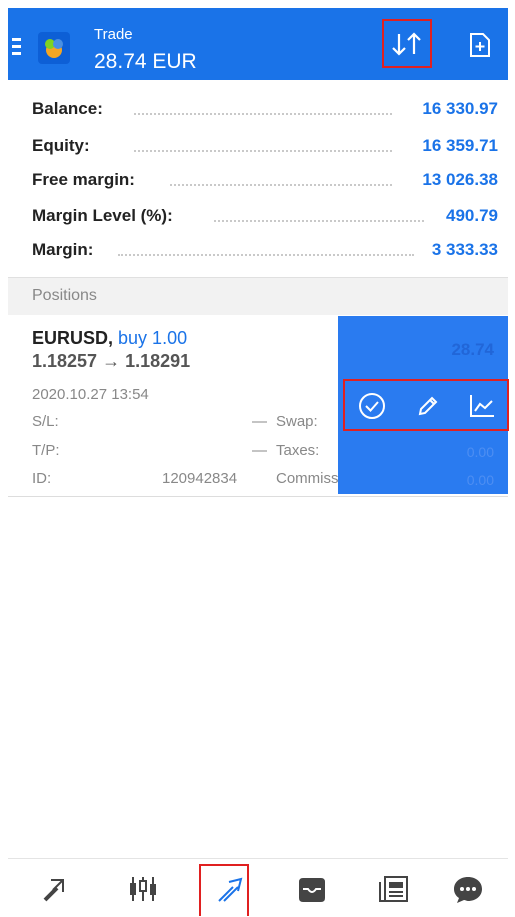  I want to click on swap-label: Swap:, so click(297, 421).